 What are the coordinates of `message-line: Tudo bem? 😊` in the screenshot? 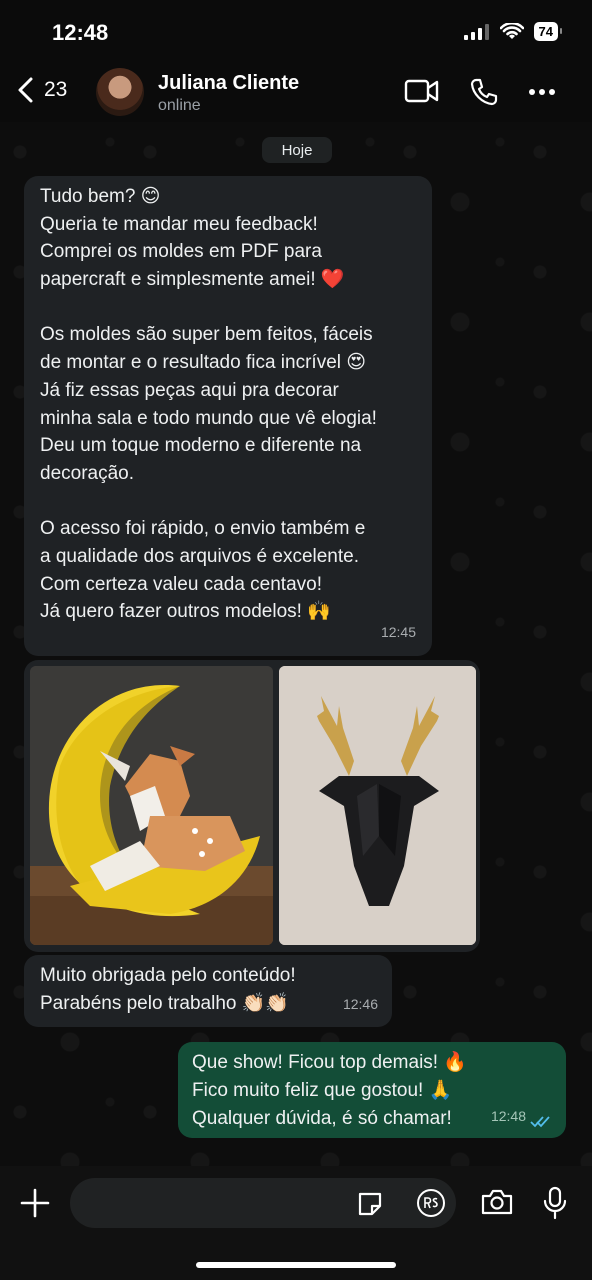 It's located at (100, 196).